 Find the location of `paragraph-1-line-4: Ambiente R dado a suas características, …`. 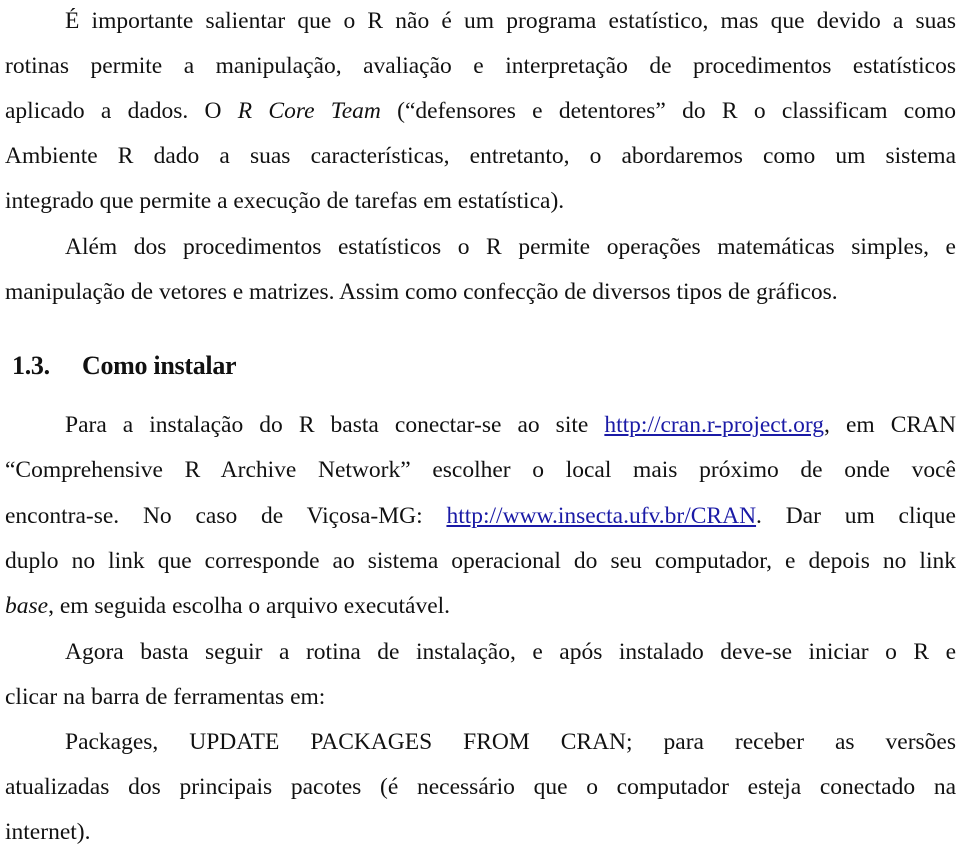

paragraph-1-line-4: Ambiente R dado a suas características, … is located at coordinates (480, 156).